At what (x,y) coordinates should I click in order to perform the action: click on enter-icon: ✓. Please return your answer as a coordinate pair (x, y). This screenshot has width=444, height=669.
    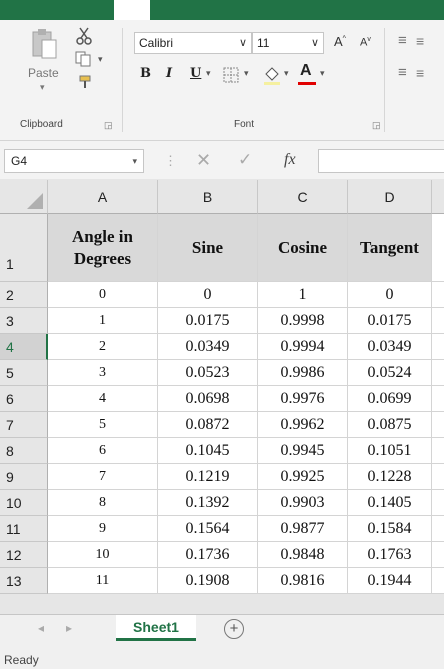
    Looking at the image, I should click on (245, 160).